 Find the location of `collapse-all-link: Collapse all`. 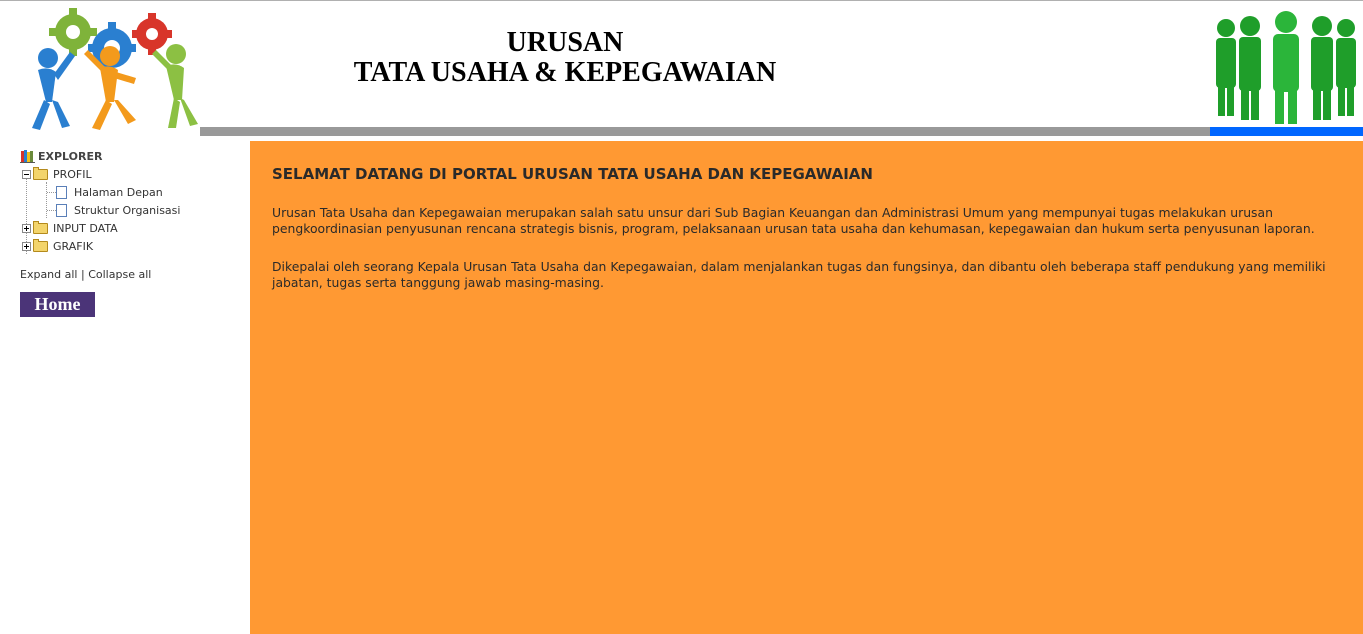

collapse-all-link: Collapse all is located at coordinates (119, 274).